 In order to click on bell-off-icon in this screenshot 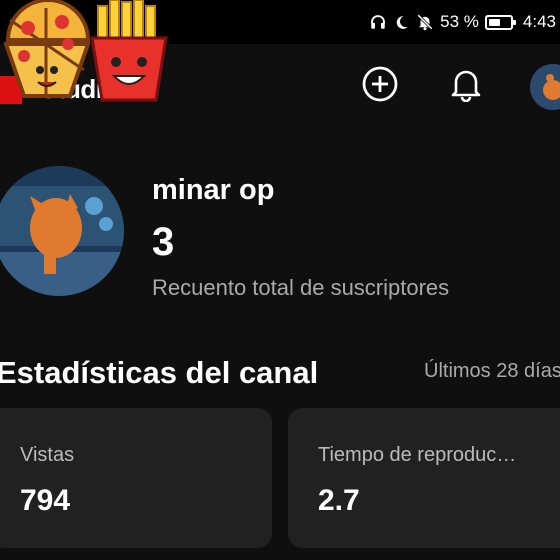, I will do `click(425, 22)`.